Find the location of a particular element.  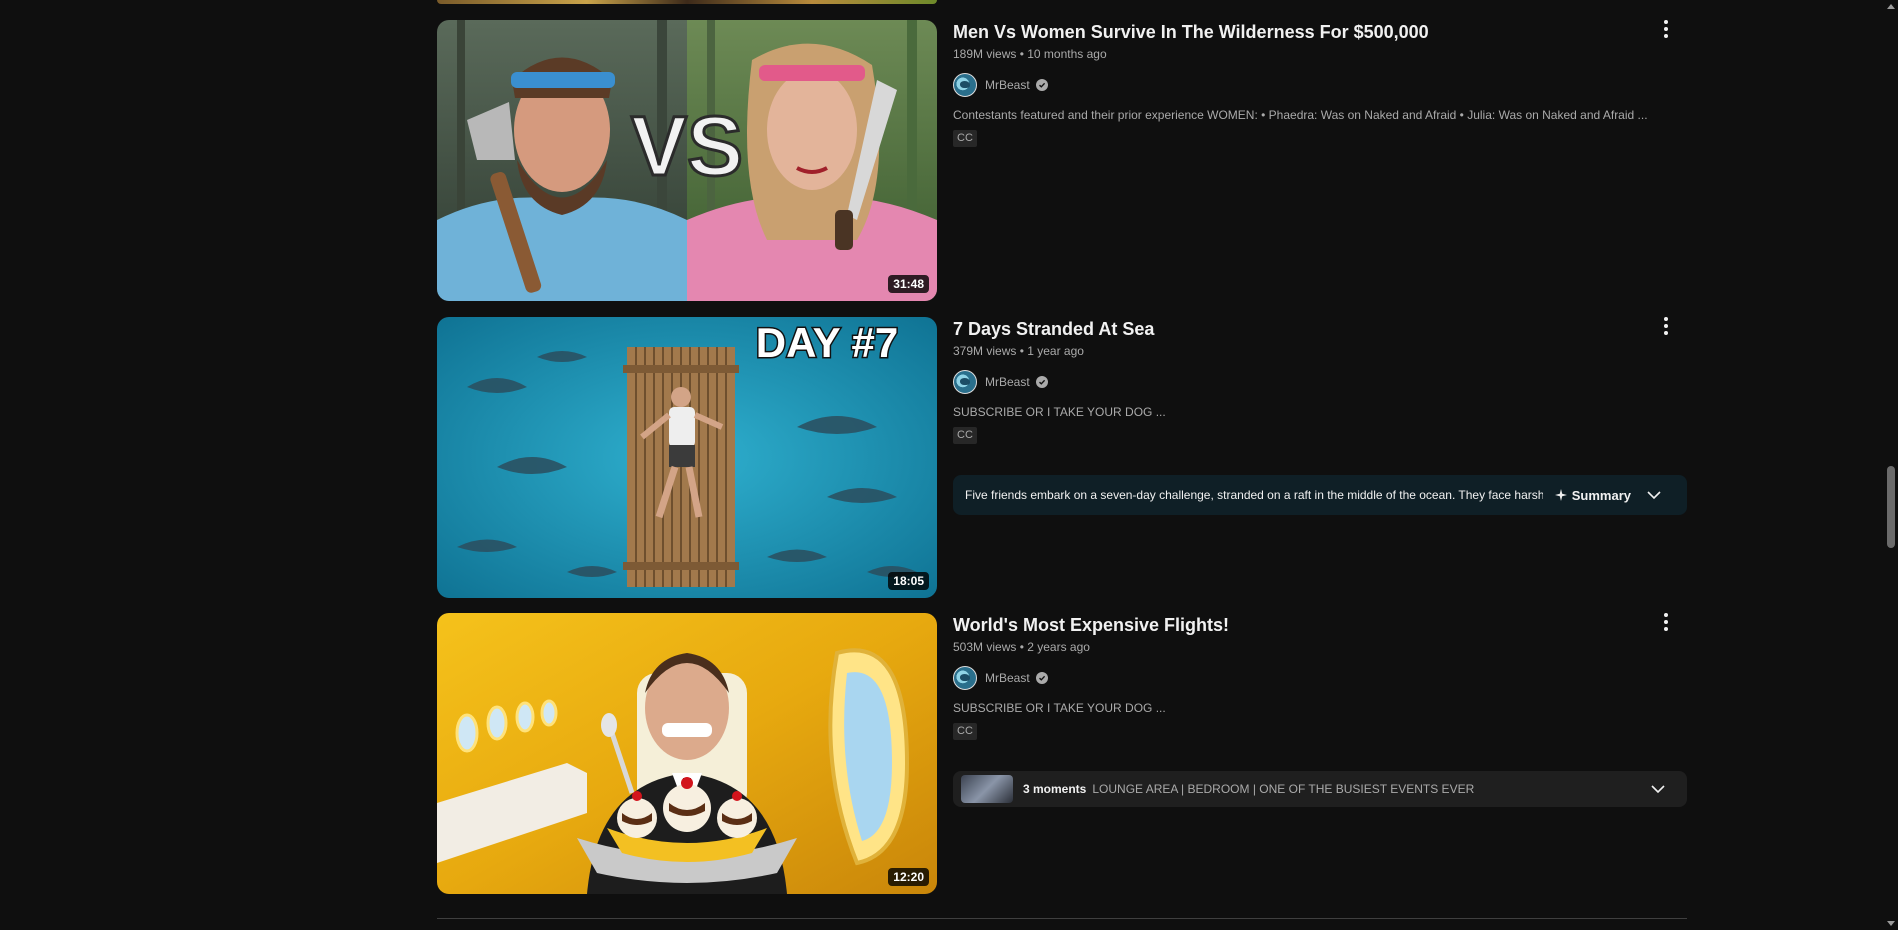

video-thumbnail: 12:20 is located at coordinates (687, 753).